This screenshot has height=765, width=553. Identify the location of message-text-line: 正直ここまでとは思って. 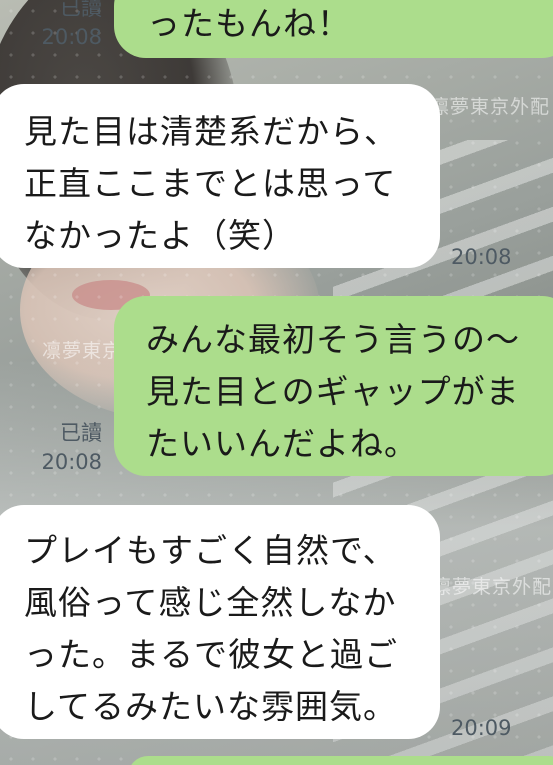
(210, 183).